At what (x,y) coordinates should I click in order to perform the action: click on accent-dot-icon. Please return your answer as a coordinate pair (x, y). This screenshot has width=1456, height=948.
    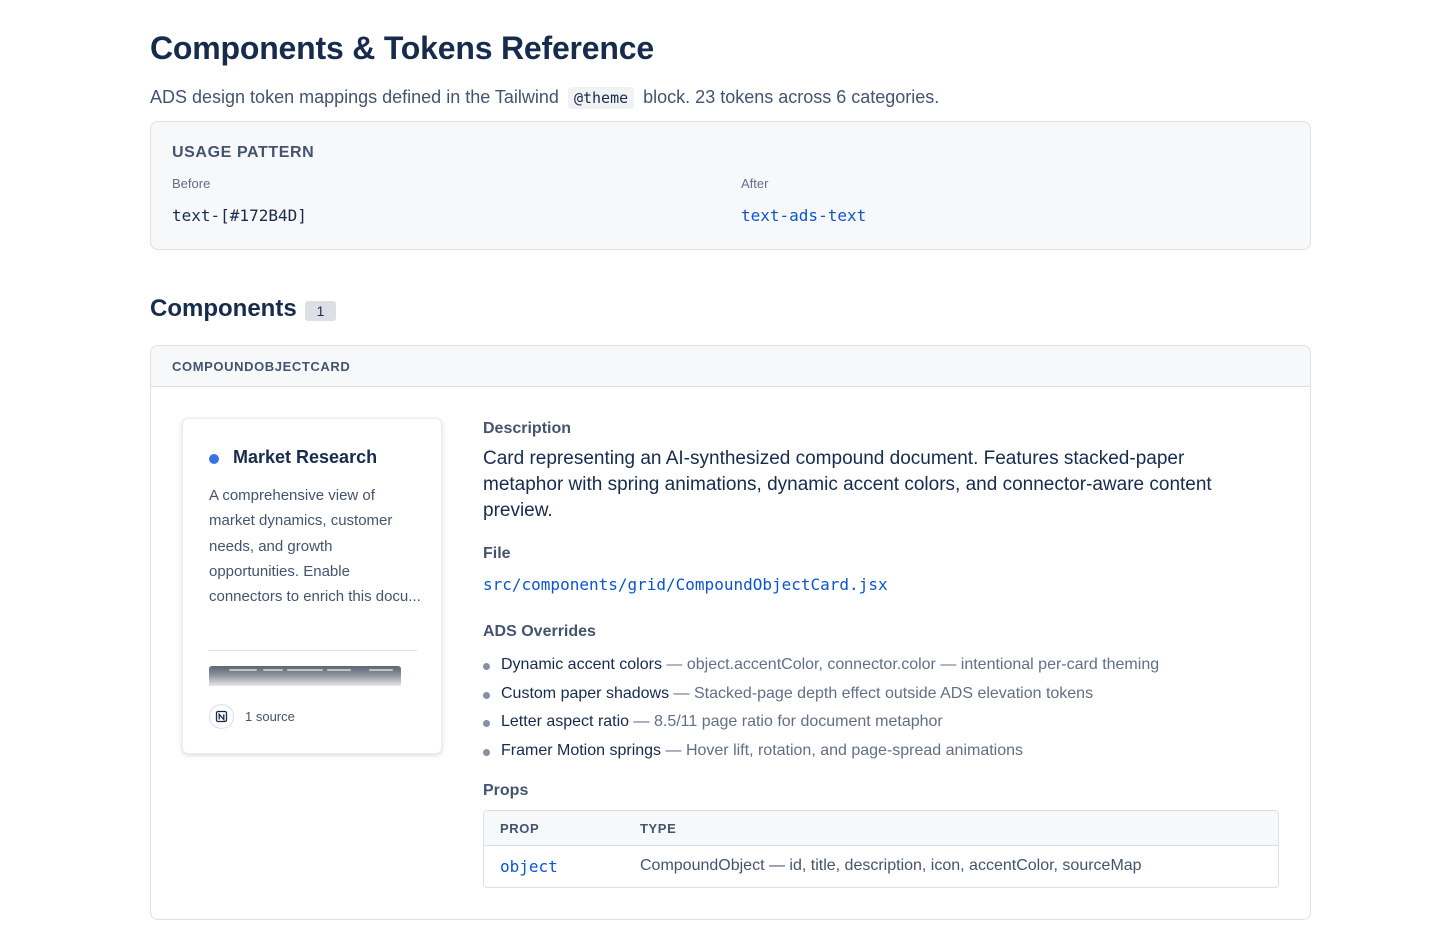
    Looking at the image, I should click on (214, 459).